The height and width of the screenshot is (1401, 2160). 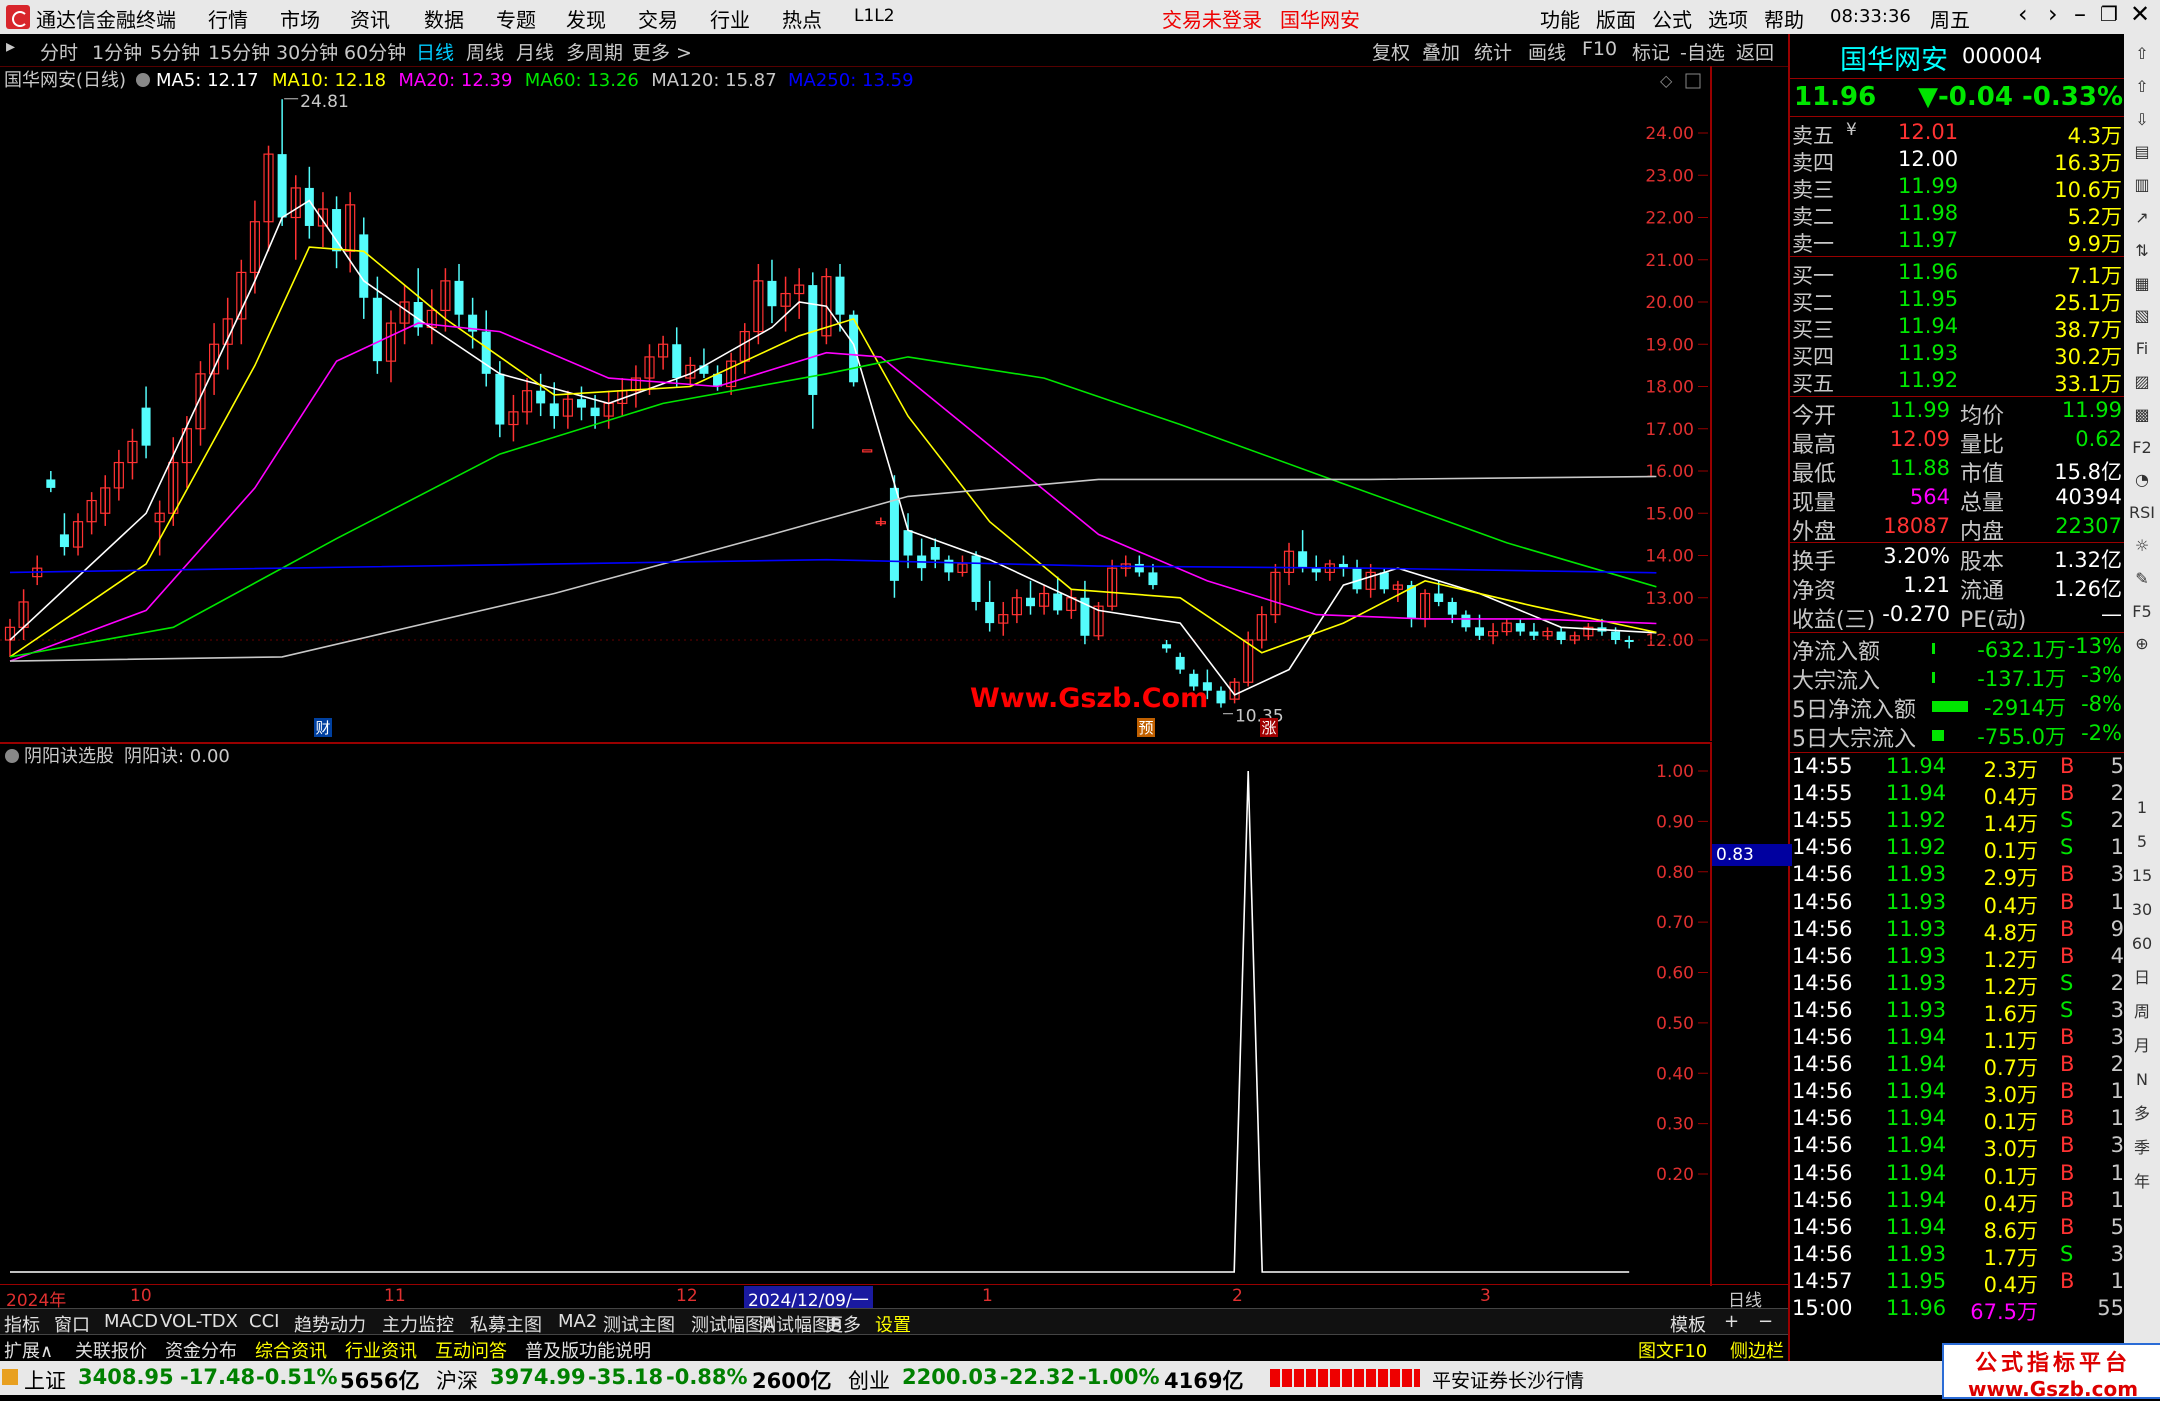 I want to click on chart-tool-button: 返回, so click(x=1755, y=51).